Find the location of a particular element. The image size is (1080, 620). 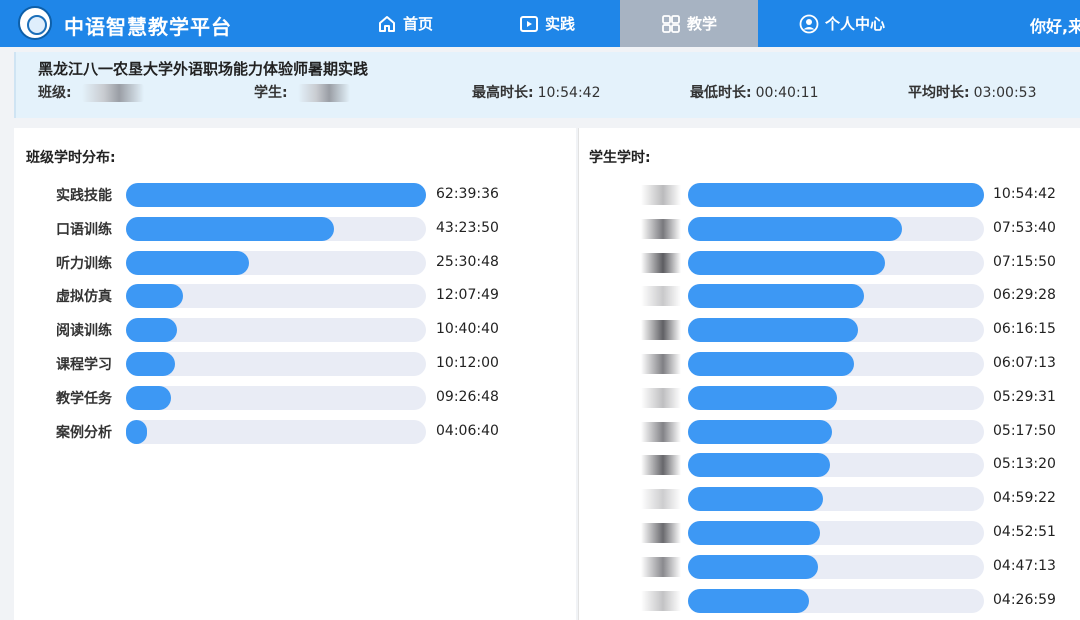

nav-personal-center: 个人中心 is located at coordinates (842, 23).